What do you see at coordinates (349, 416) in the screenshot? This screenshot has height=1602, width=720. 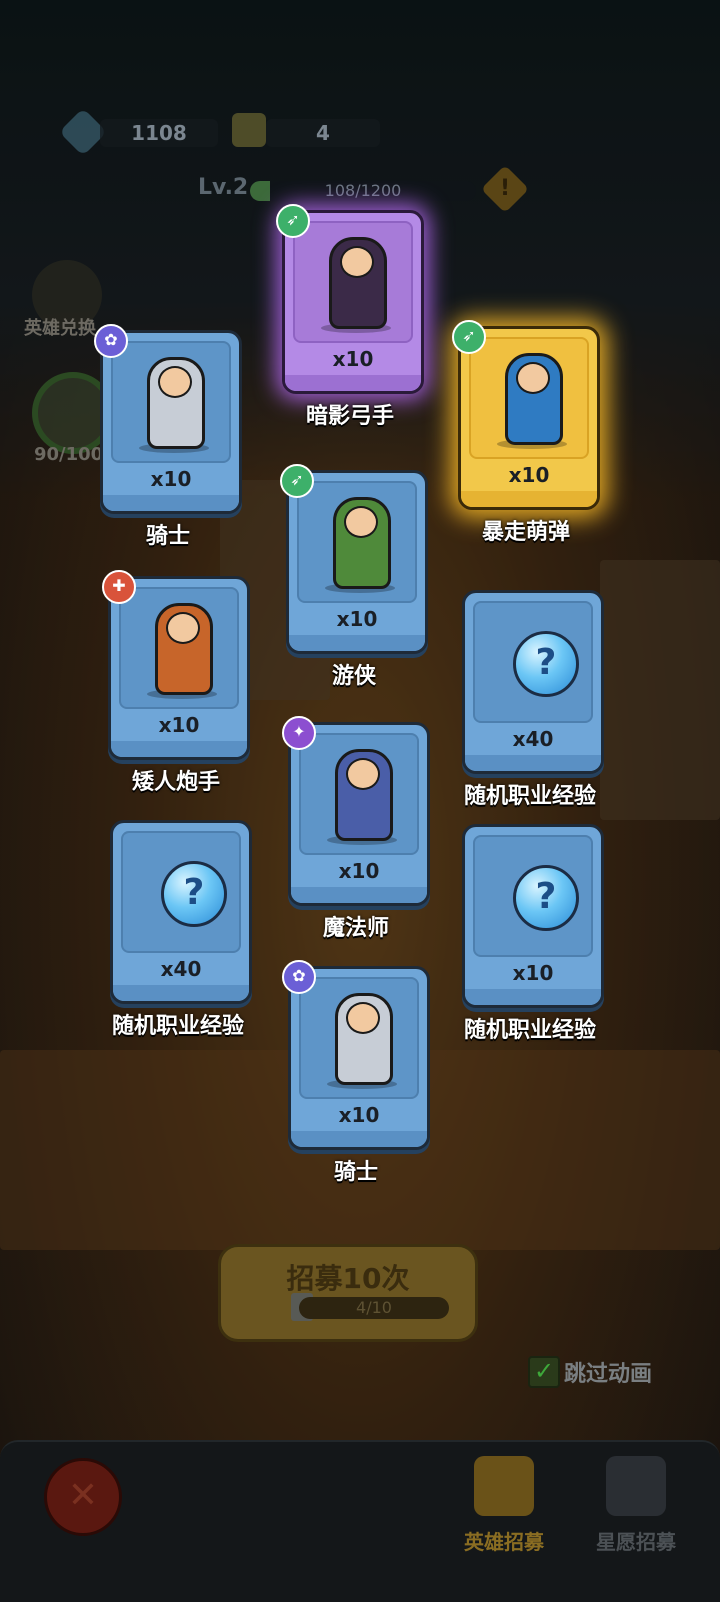 I see `hero-name-label: 暗影弓手` at bounding box center [349, 416].